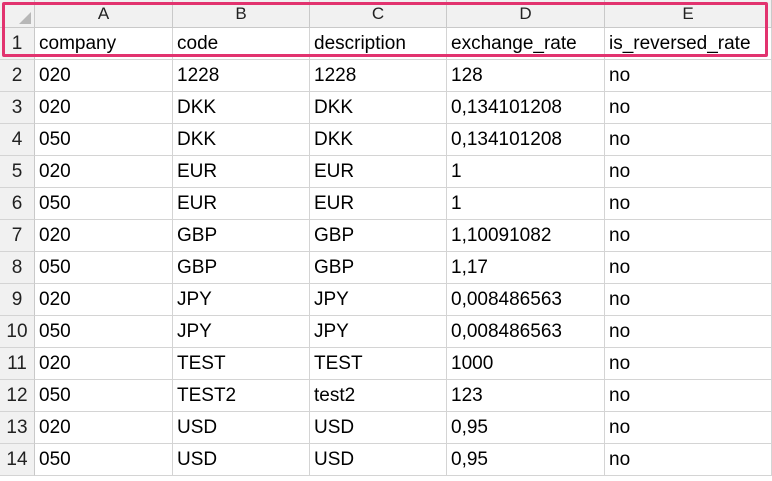  What do you see at coordinates (104, 108) in the screenshot?
I see `cell-a3: 020` at bounding box center [104, 108].